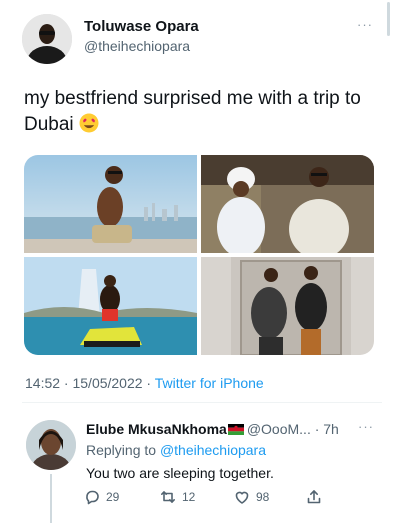  I want to click on divider, so click(202, 402).